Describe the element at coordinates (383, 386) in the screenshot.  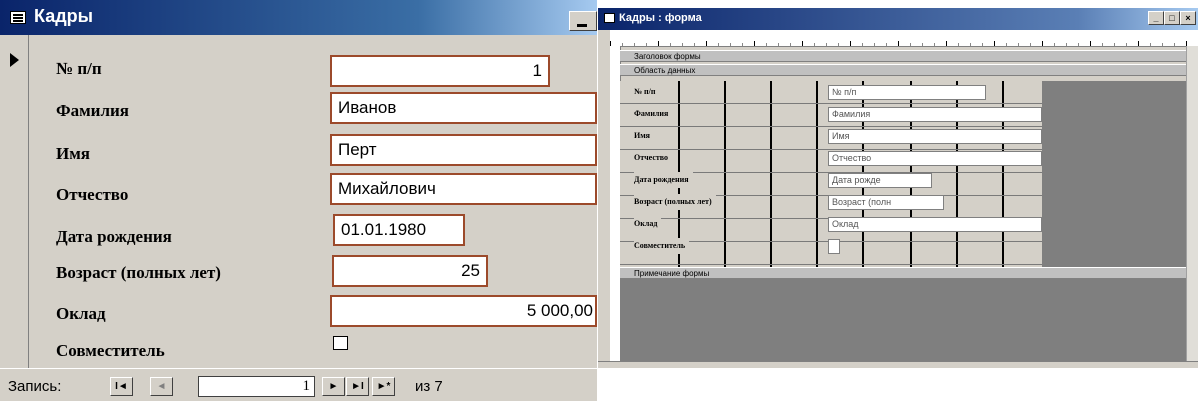
I see `new-record-button: ►*` at that location.